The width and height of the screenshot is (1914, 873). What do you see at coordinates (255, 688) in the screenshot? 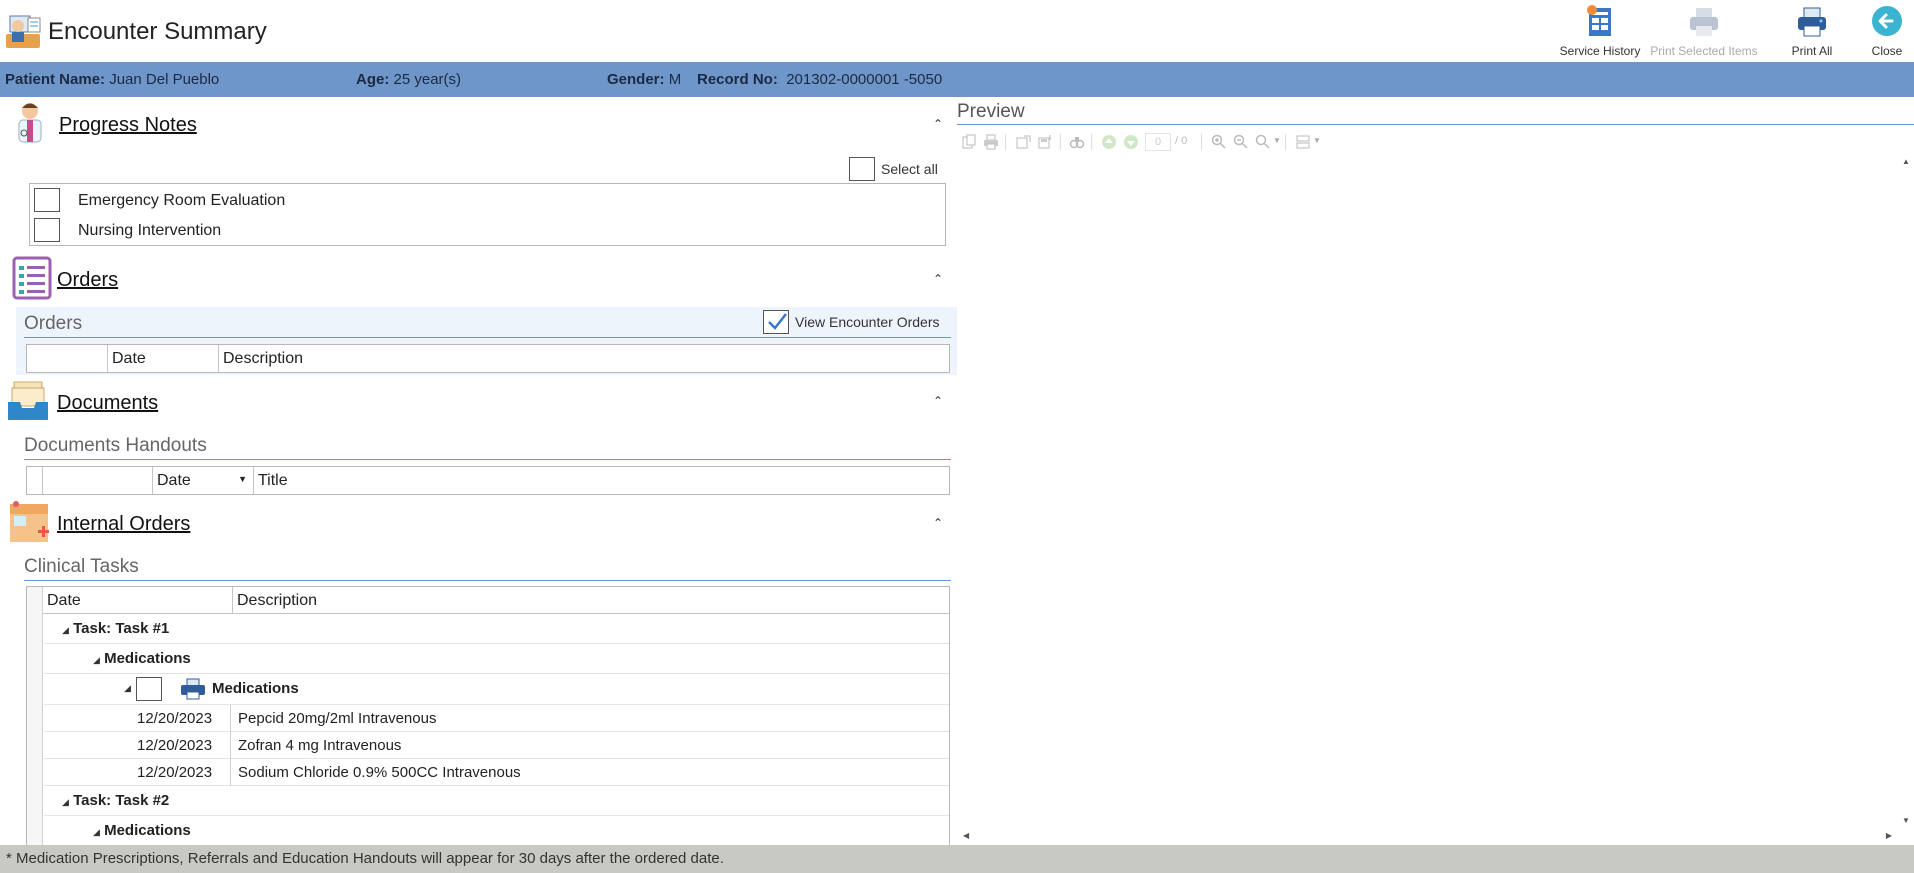
I see `medications-subgroup-label: Medications` at bounding box center [255, 688].